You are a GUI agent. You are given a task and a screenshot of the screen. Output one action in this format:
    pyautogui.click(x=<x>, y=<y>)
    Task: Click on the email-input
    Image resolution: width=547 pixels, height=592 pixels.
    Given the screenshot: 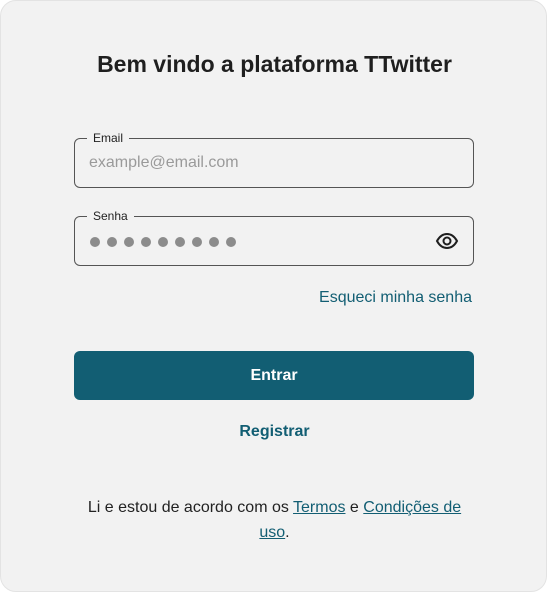 What is the action you would take?
    pyautogui.click(x=259, y=163)
    